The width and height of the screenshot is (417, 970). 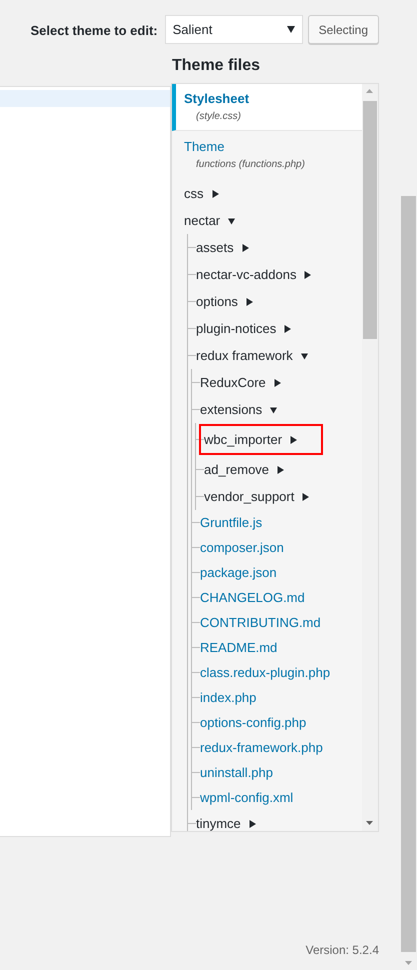 What do you see at coordinates (253, 722) in the screenshot?
I see `file-item: options-config.php` at bounding box center [253, 722].